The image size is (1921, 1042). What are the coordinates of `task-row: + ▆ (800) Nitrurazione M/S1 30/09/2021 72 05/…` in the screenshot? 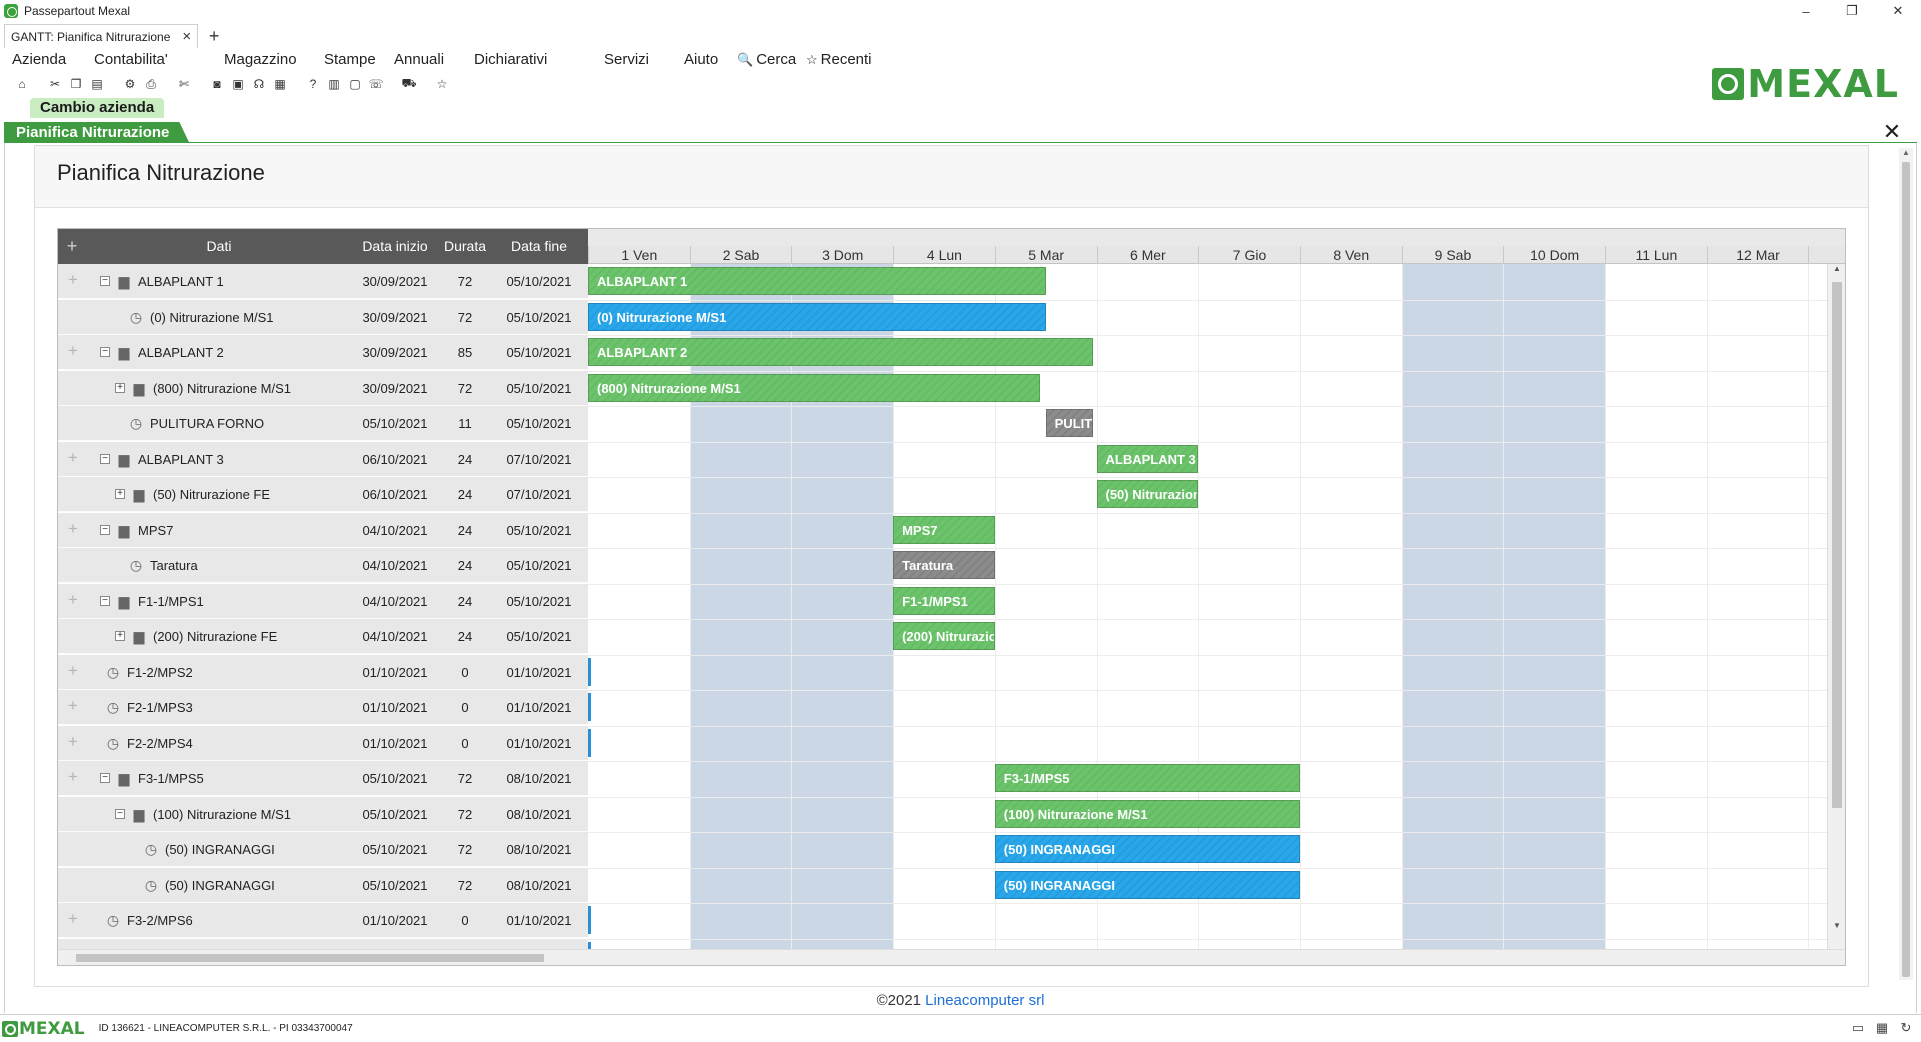 It's located at (323, 388).